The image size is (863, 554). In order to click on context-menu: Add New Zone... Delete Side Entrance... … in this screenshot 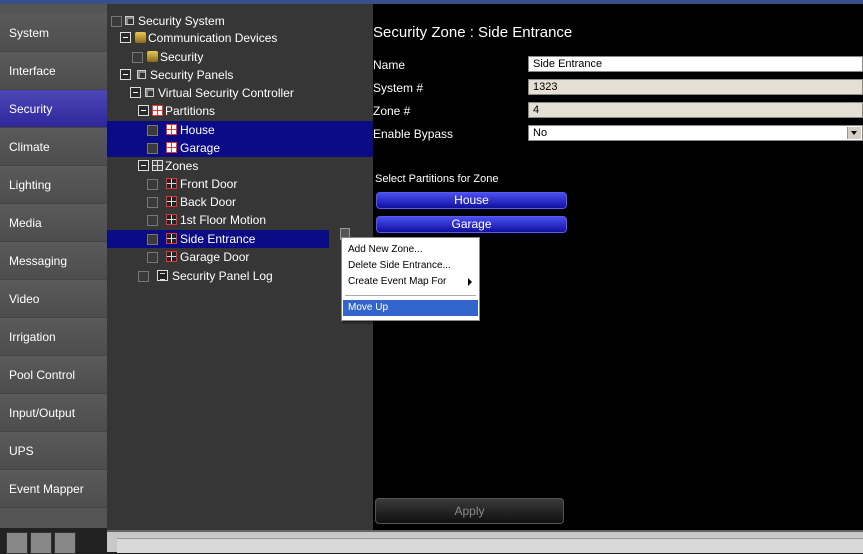, I will do `click(410, 279)`.